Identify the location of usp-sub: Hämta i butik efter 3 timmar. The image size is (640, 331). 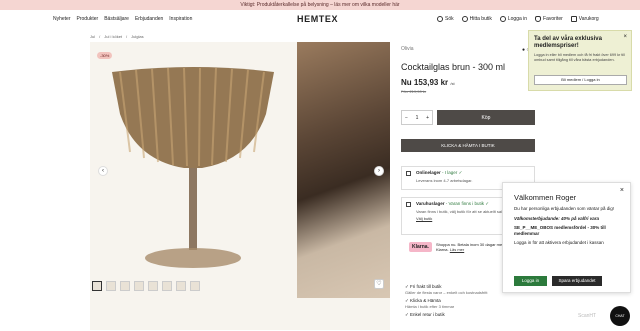
(430, 306).